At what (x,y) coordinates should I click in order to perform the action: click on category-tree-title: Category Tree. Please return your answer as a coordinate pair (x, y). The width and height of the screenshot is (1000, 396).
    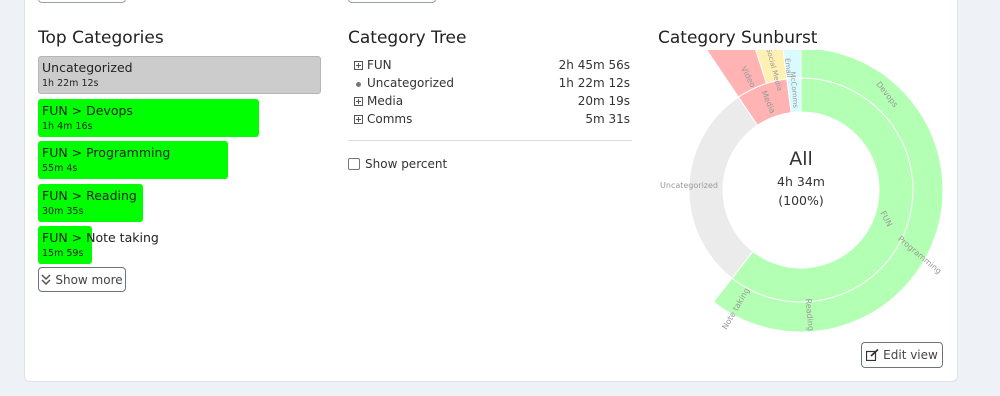
    Looking at the image, I should click on (407, 38).